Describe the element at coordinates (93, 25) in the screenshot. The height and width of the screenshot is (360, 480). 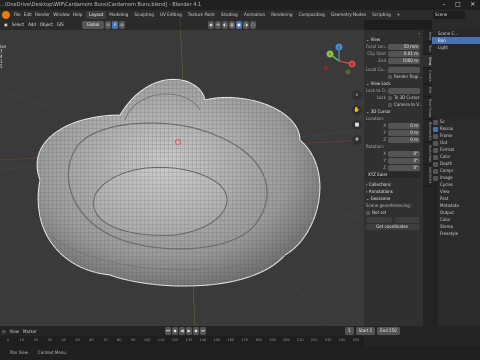
I see `transform-orientation-select: Global` at that location.